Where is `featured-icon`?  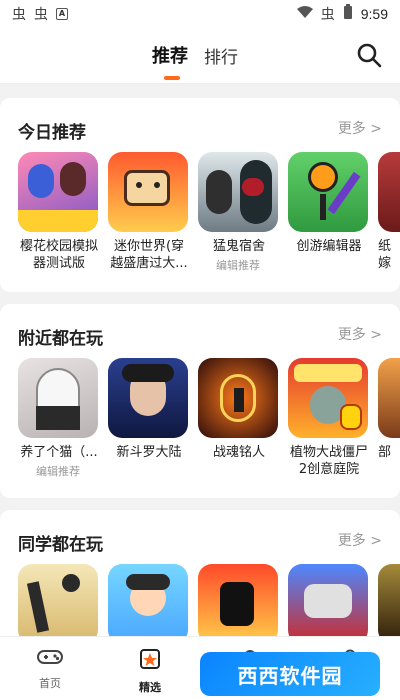 featured-icon is located at coordinates (150, 661).